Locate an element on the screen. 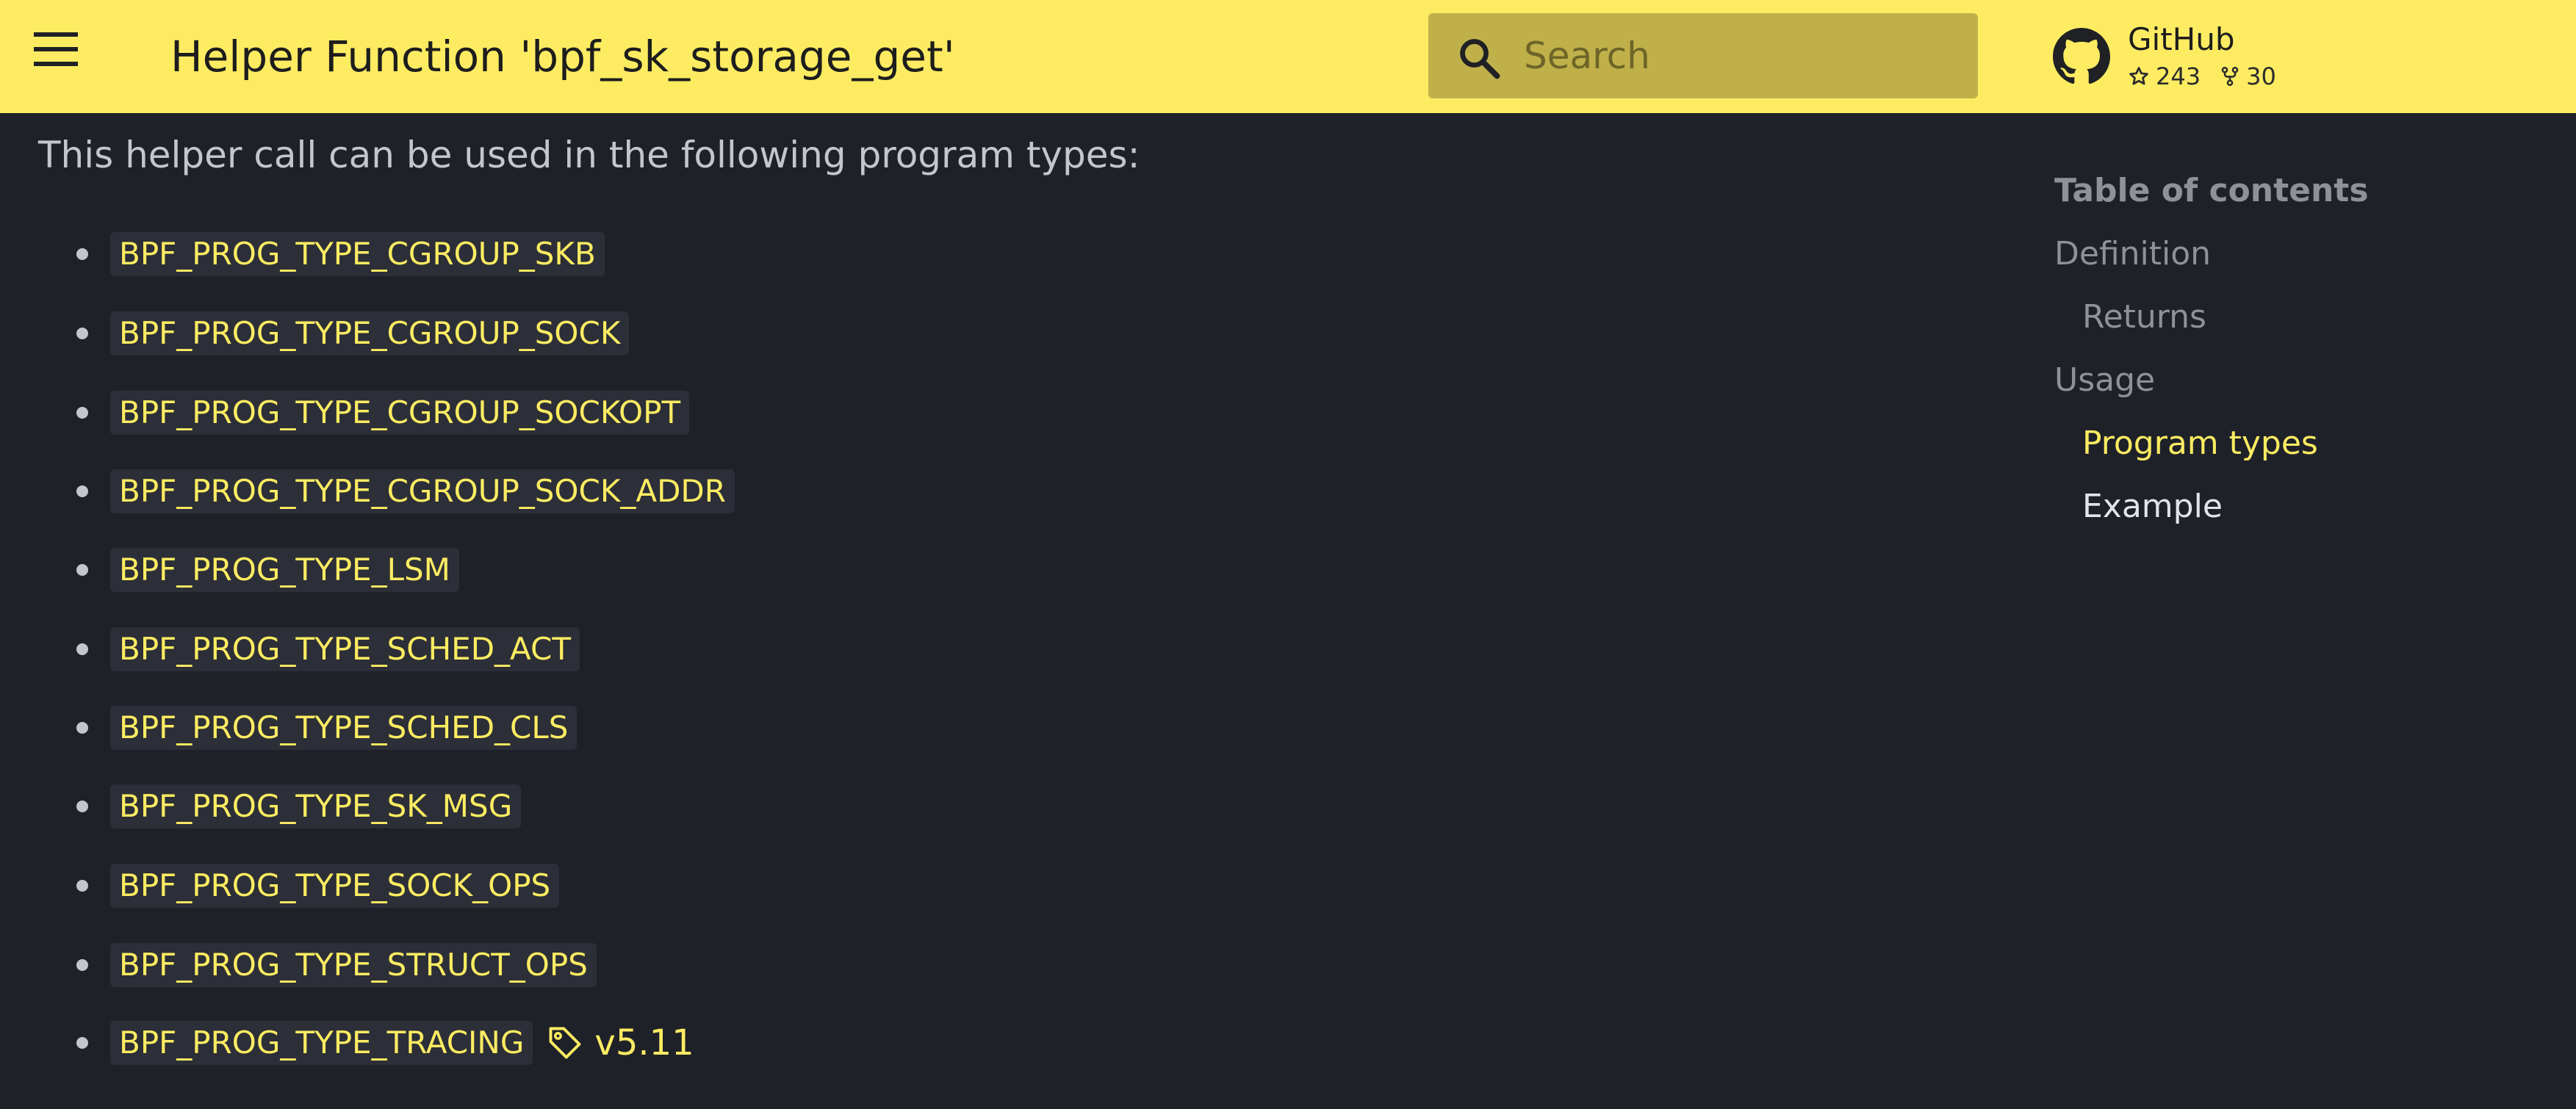 The image size is (2576, 1109). repo-stars-count: 243 is located at coordinates (2178, 76).